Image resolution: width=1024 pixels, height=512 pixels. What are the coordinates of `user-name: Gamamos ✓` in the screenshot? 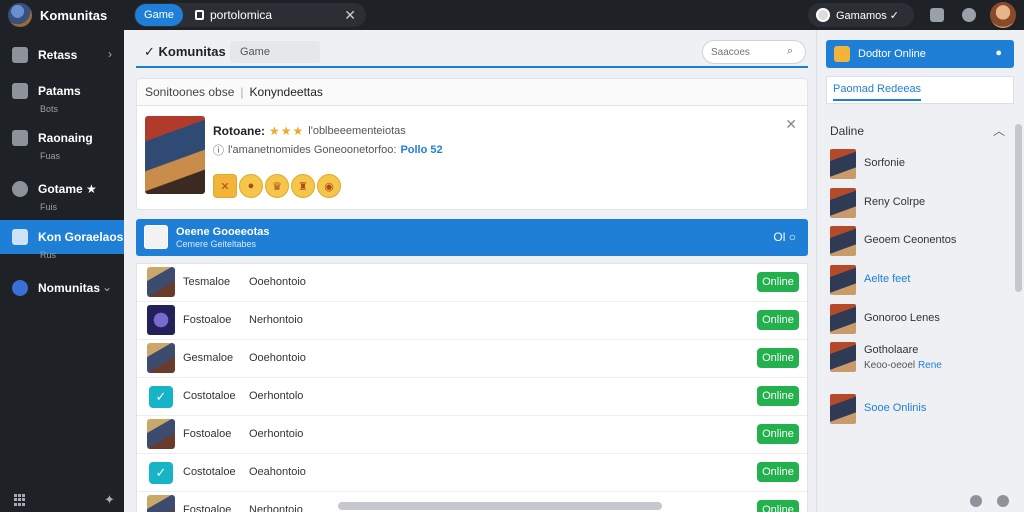 It's located at (868, 15).